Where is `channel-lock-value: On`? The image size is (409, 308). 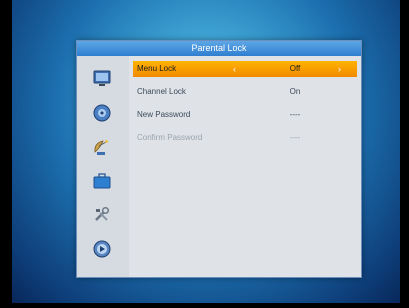 channel-lock-value: On is located at coordinates (295, 91).